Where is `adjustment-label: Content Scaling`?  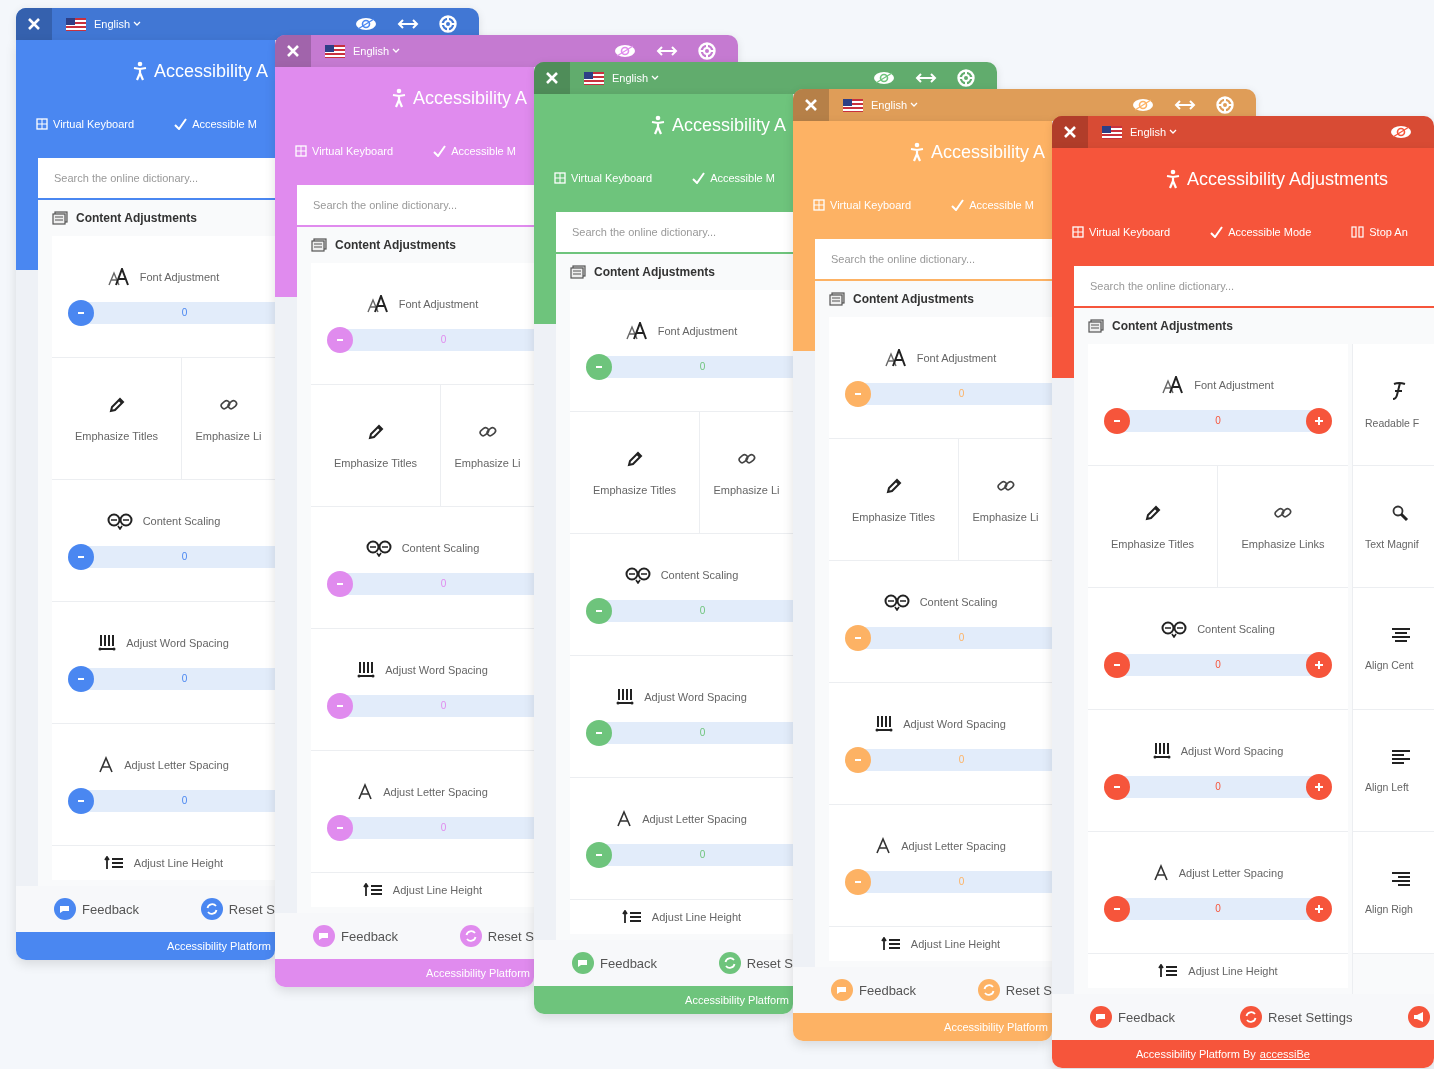 adjustment-label: Content Scaling is located at coordinates (181, 520).